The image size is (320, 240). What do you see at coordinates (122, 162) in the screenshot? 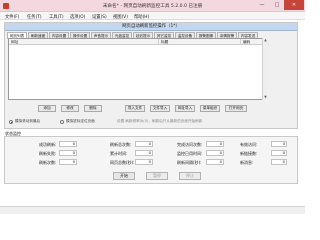
I see `stat-label: 网页总数(秒):` at bounding box center [122, 162].